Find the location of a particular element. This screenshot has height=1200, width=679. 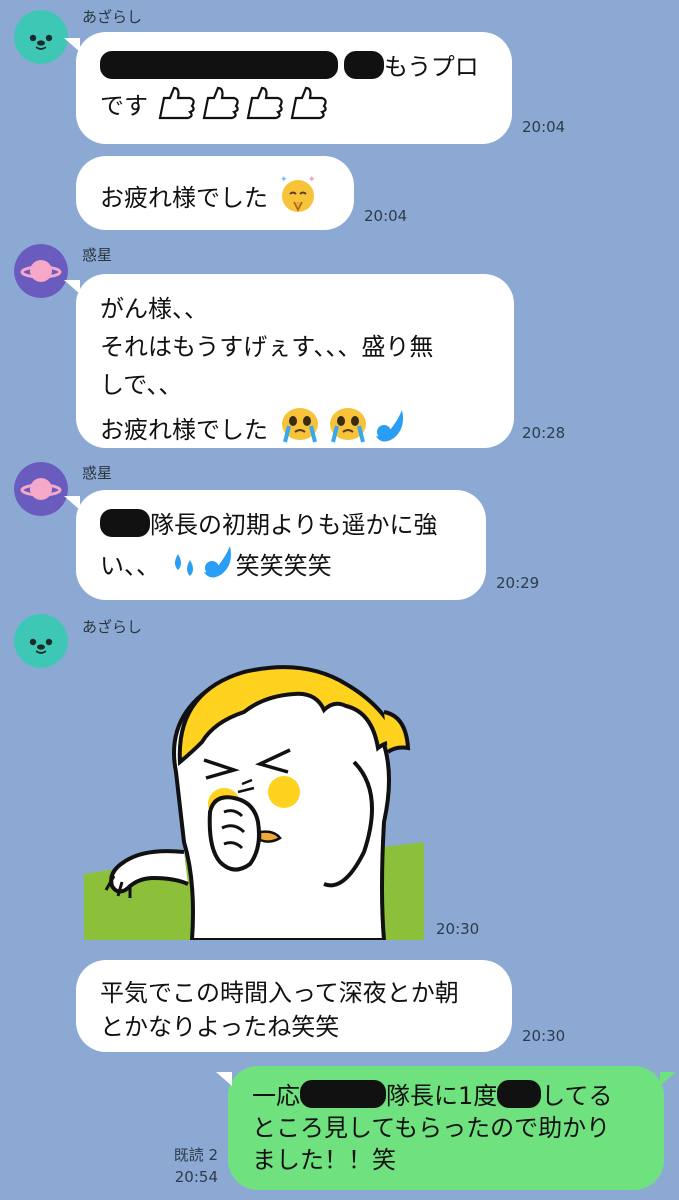

read-count: 既読 2 is located at coordinates (195, 1155).